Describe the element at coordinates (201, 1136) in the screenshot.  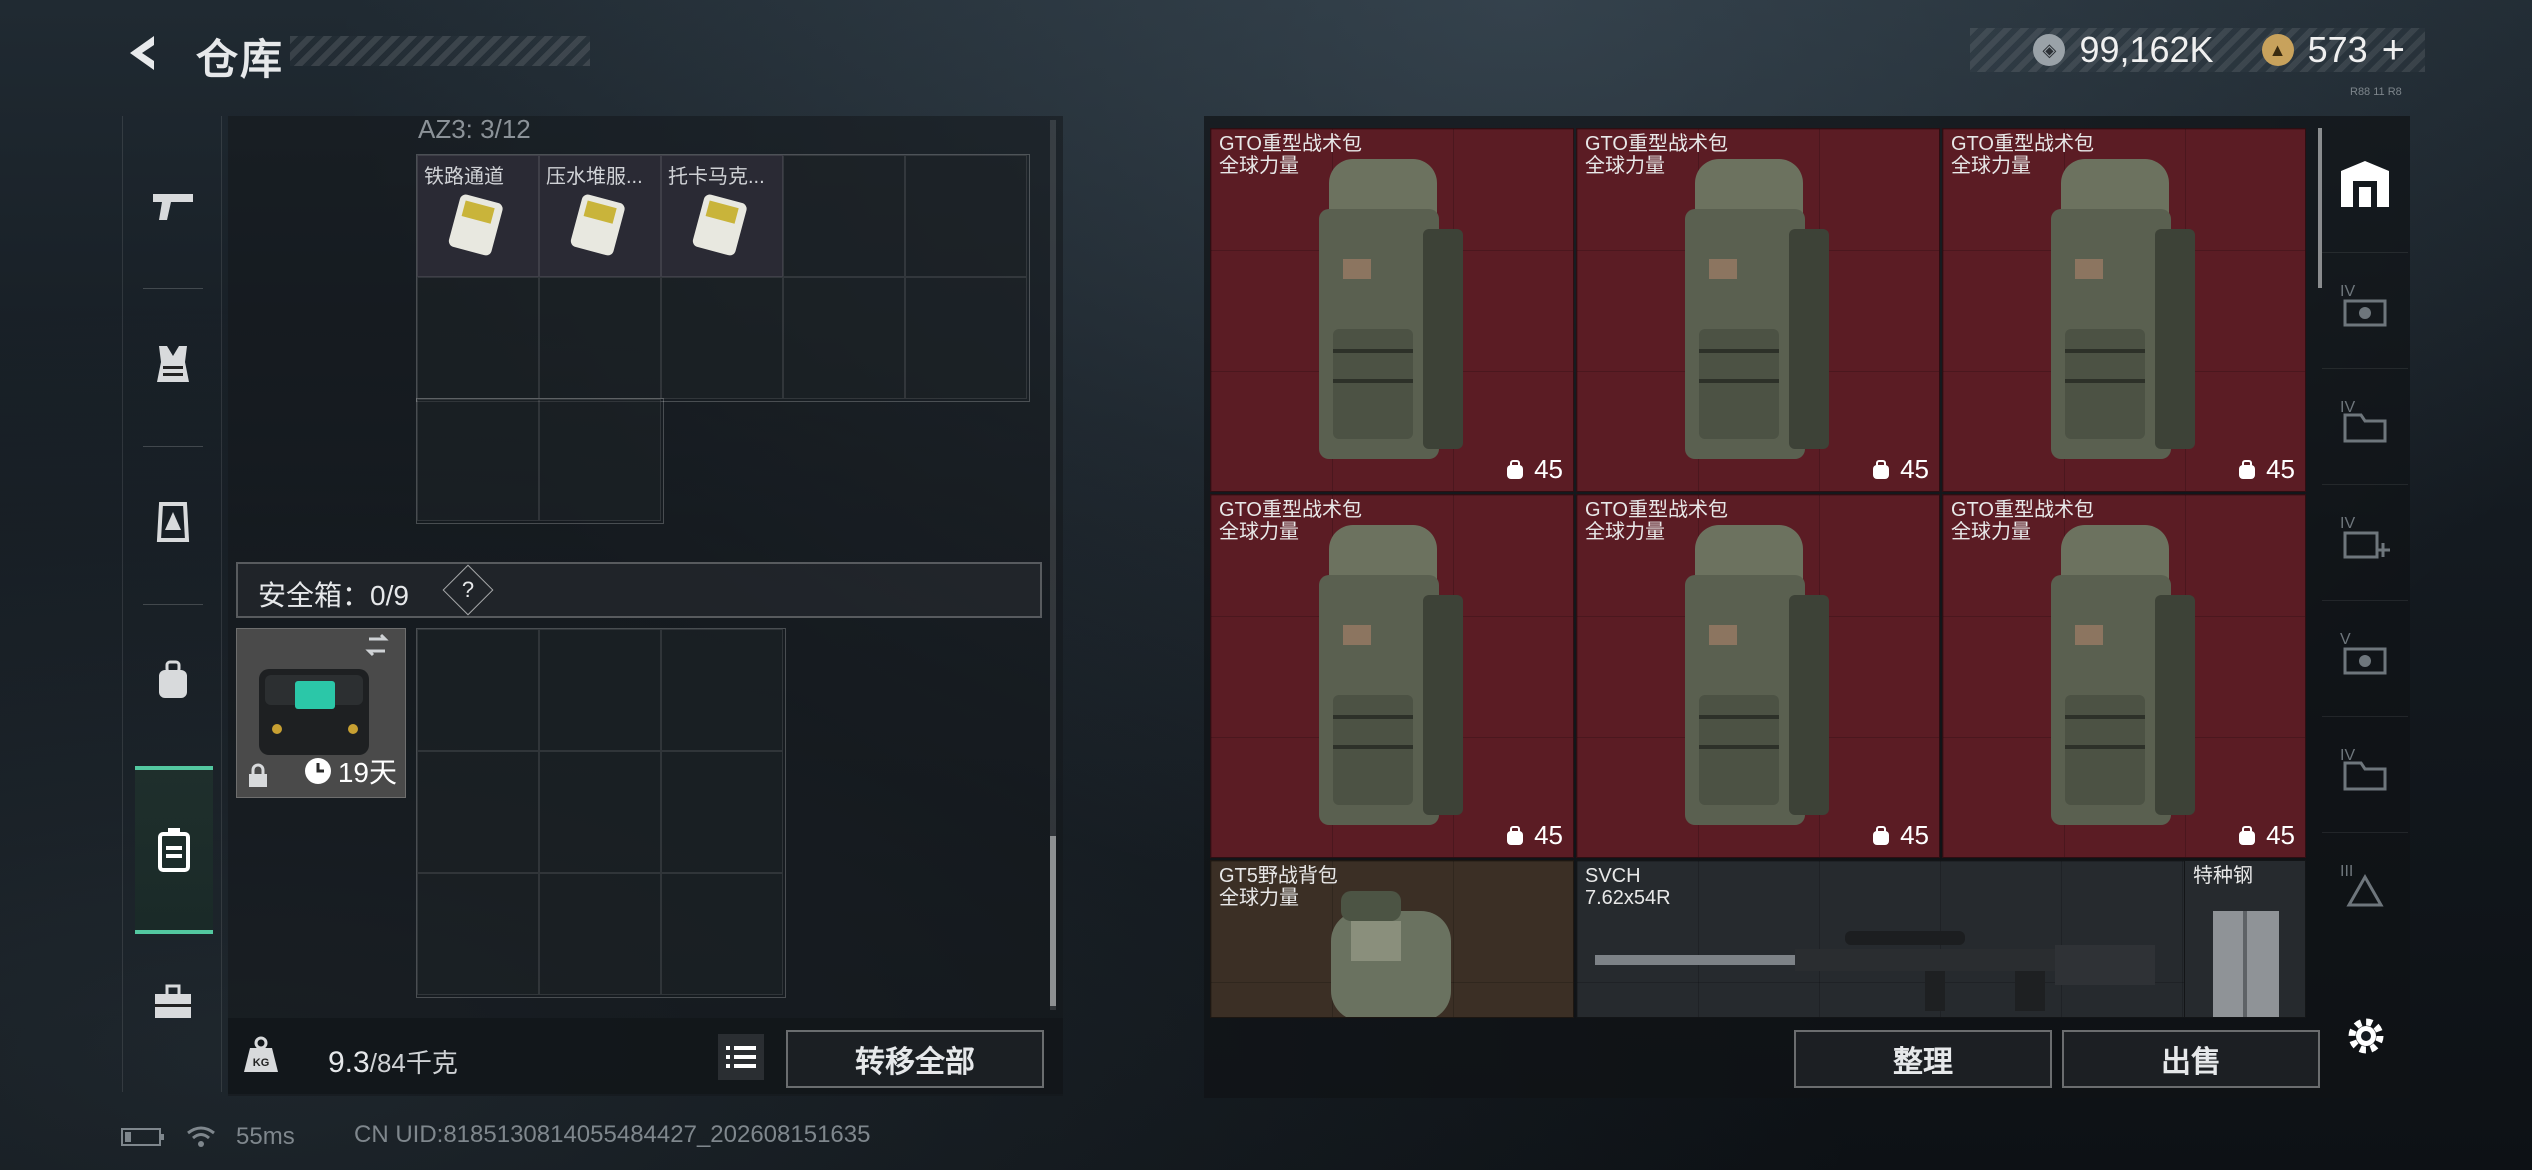
I see `wifi-icon` at that location.